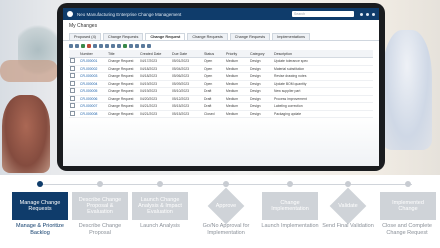 This screenshot has width=440, height=248. I want to click on step-implemented-change: Implemented Change, so click(408, 206).